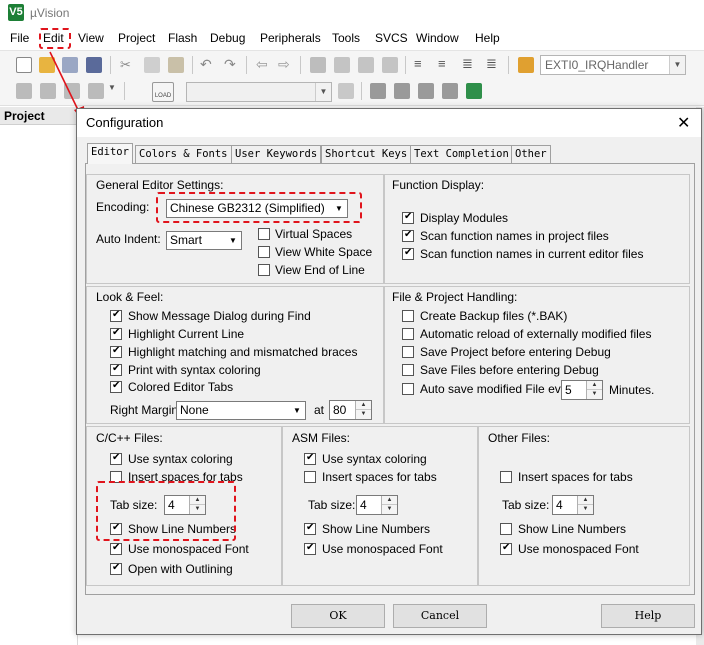 The height and width of the screenshot is (645, 704). I want to click on undo-icon: ↶, so click(208, 64).